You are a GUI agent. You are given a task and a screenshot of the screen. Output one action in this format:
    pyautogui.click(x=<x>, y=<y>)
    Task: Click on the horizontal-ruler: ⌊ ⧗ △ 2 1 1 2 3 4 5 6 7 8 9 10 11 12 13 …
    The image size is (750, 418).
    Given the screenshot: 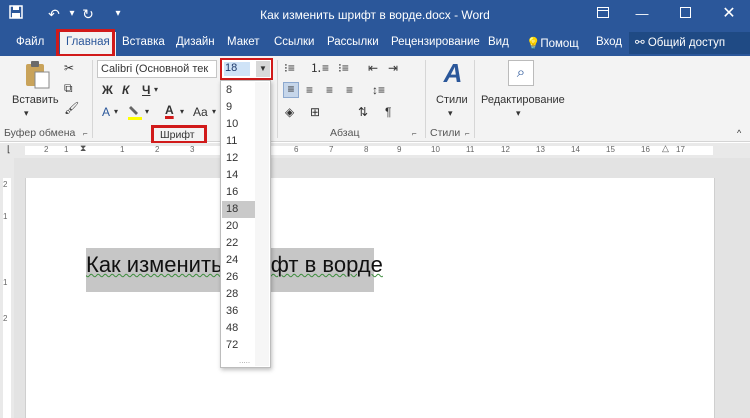 What is the action you would take?
    pyautogui.click(x=375, y=150)
    